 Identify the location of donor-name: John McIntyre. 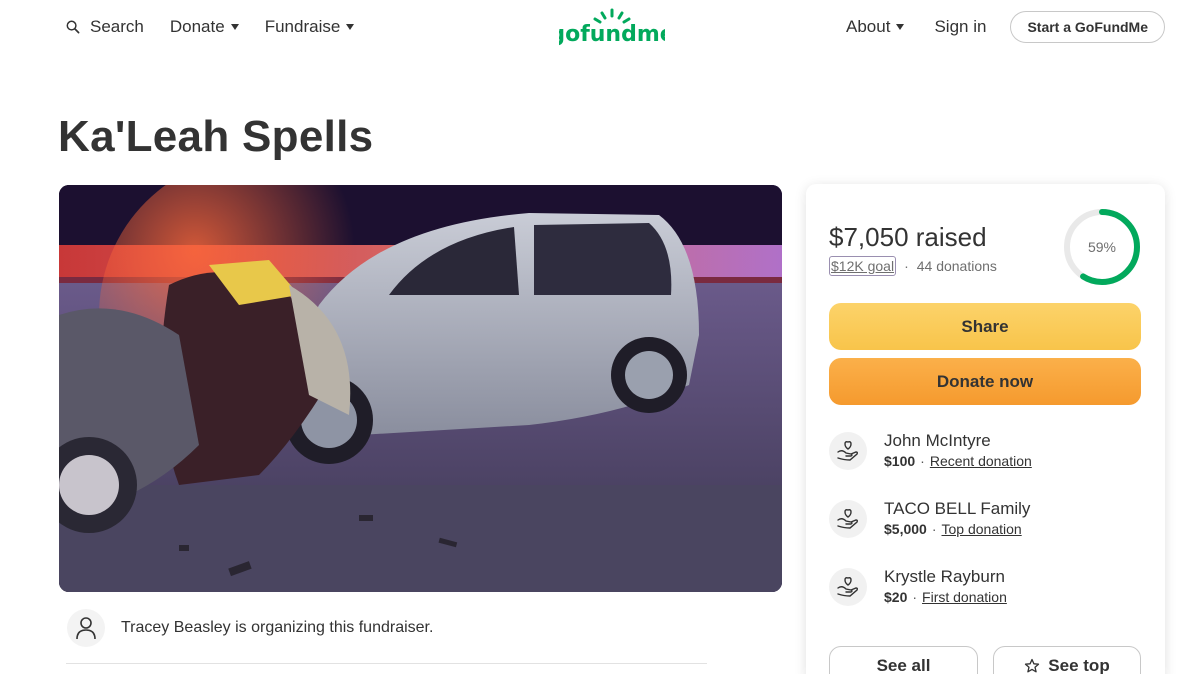
(937, 440).